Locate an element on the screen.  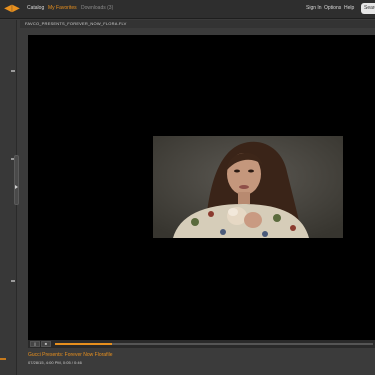
help-link: Help is located at coordinates (349, 8).